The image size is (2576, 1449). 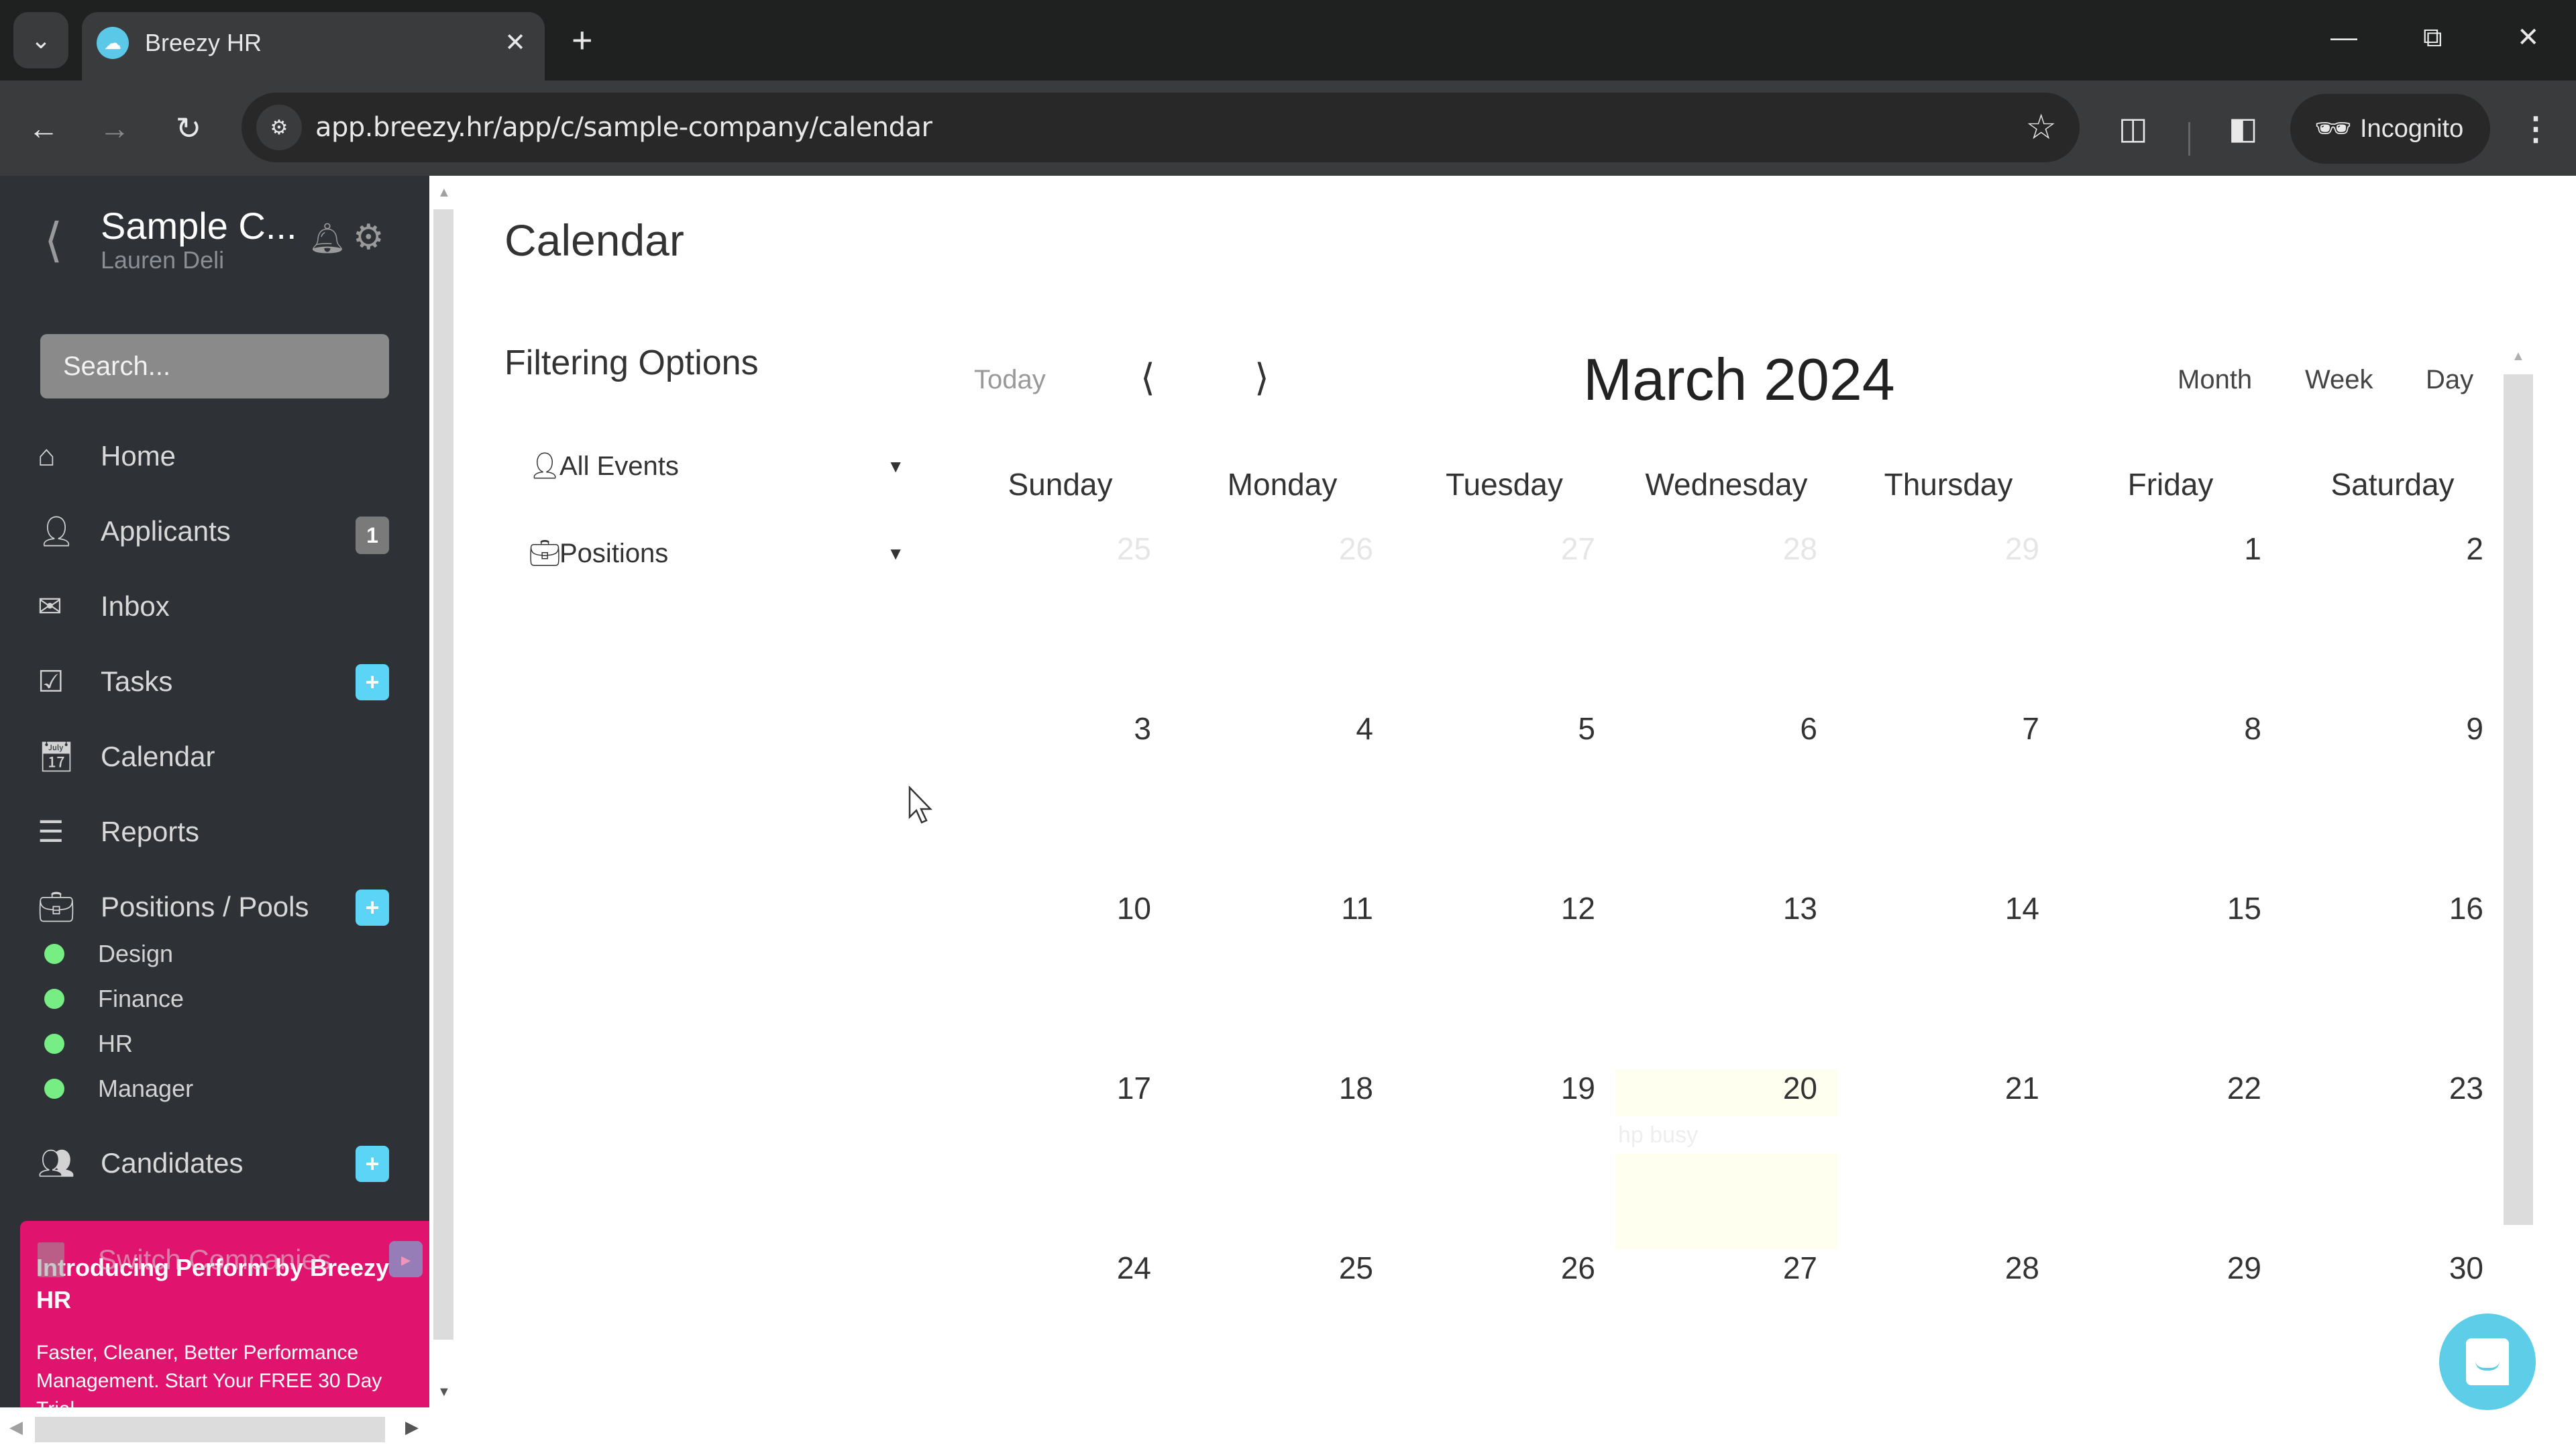 What do you see at coordinates (1726, 1159) in the screenshot?
I see `calendar-day-cell-today: 20 hp busy` at bounding box center [1726, 1159].